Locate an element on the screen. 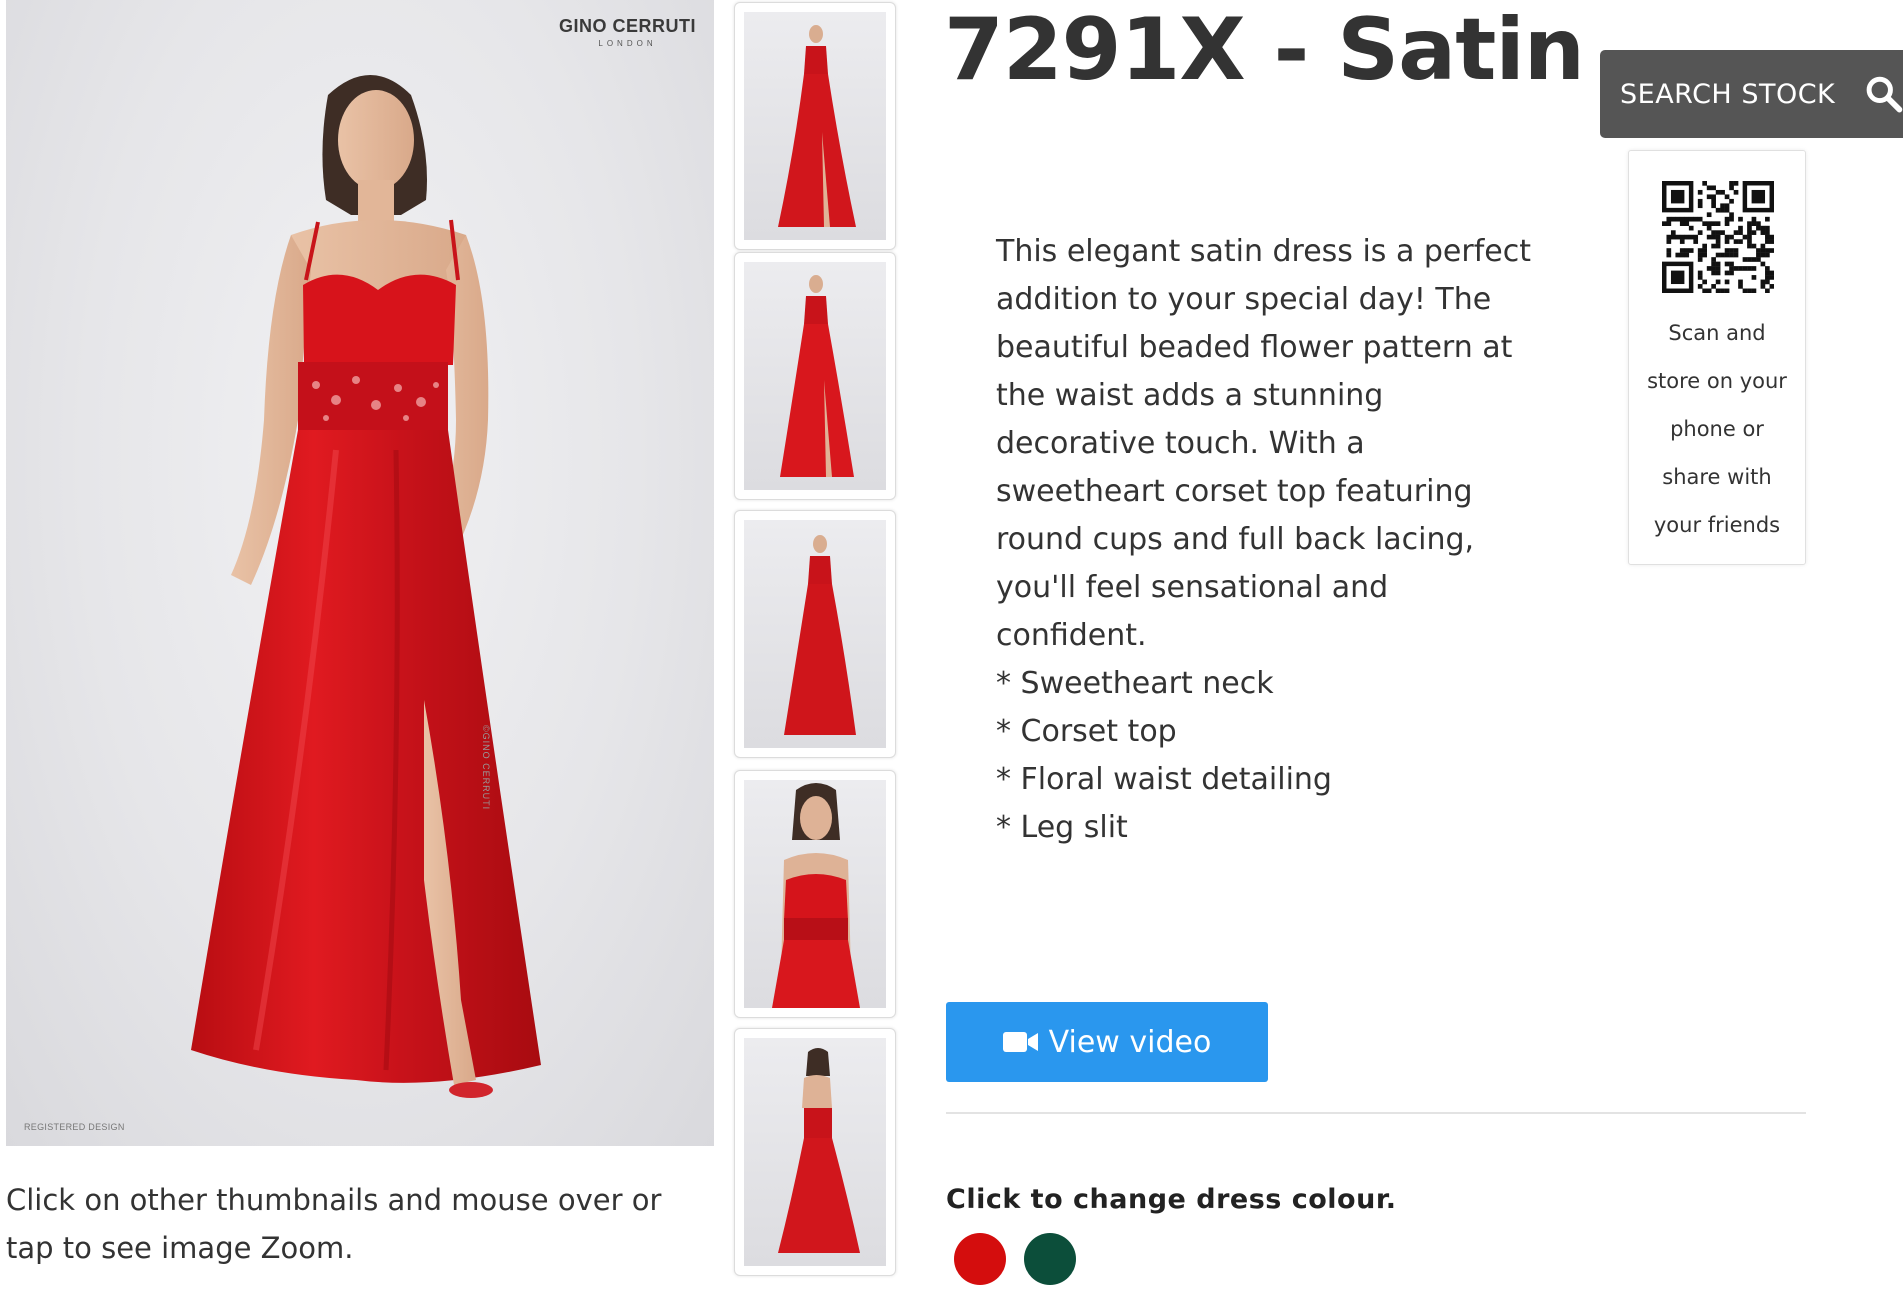  side-watermark: ©GINO CERRUTI is located at coordinates (486, 768).